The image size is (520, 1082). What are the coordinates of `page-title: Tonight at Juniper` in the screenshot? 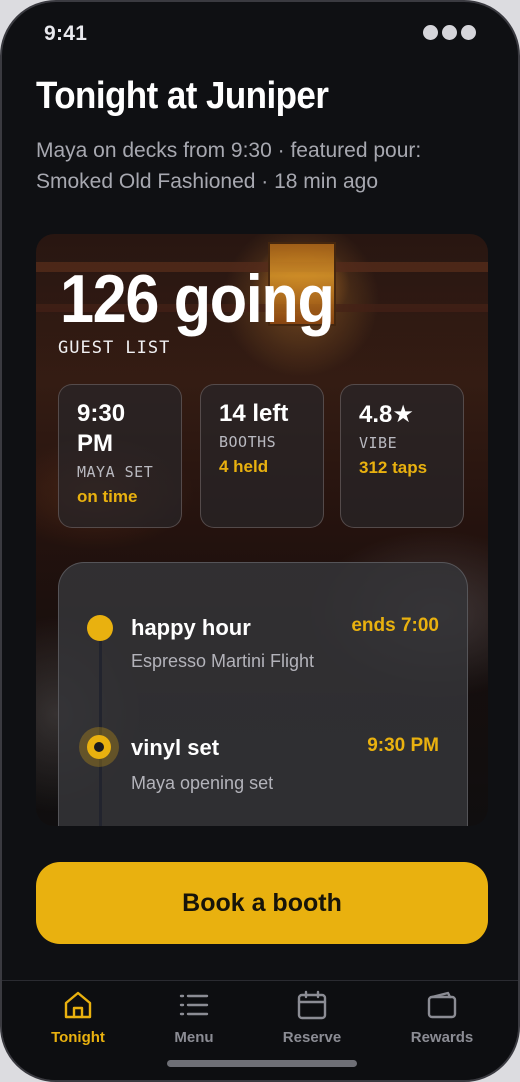 It's located at (182, 96).